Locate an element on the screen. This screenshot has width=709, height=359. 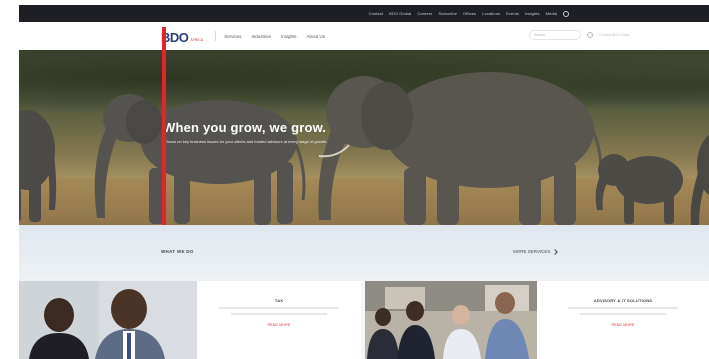
more-services-link: MORE SERVICES is located at coordinates (536, 251).